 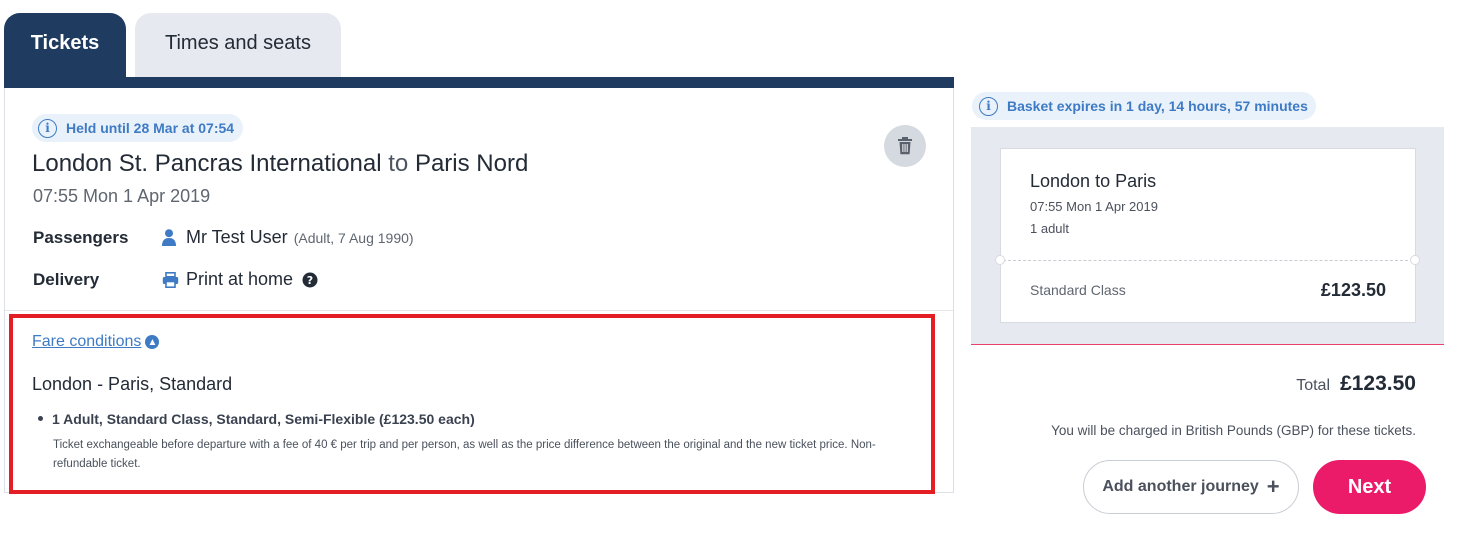 I want to click on tab-times-and-seats: Times and seats, so click(x=238, y=46).